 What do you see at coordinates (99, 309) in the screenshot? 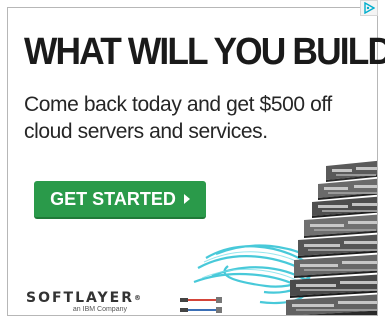
I see `brand-tagline: an IBM Company` at bounding box center [99, 309].